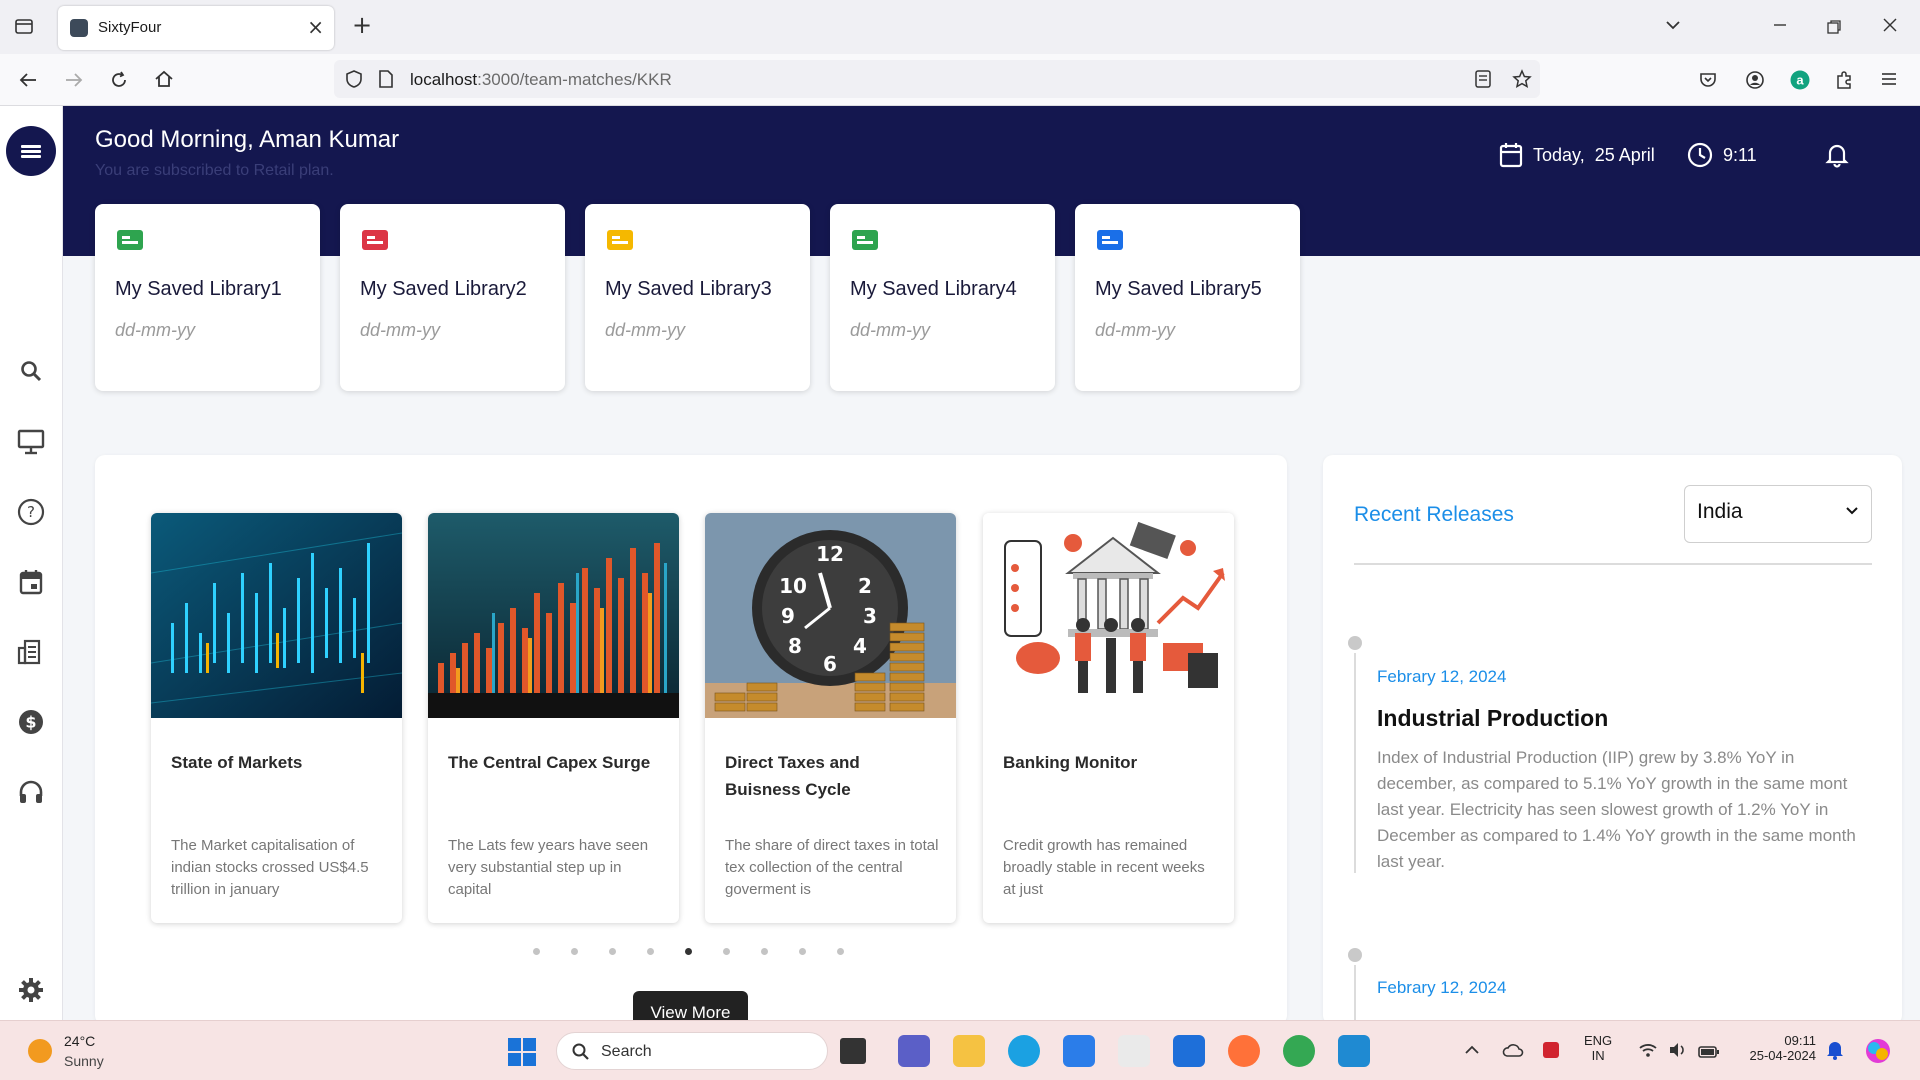 This screenshot has height=1080, width=1920. What do you see at coordinates (1648, 1051) in the screenshot?
I see `wifi-icon` at bounding box center [1648, 1051].